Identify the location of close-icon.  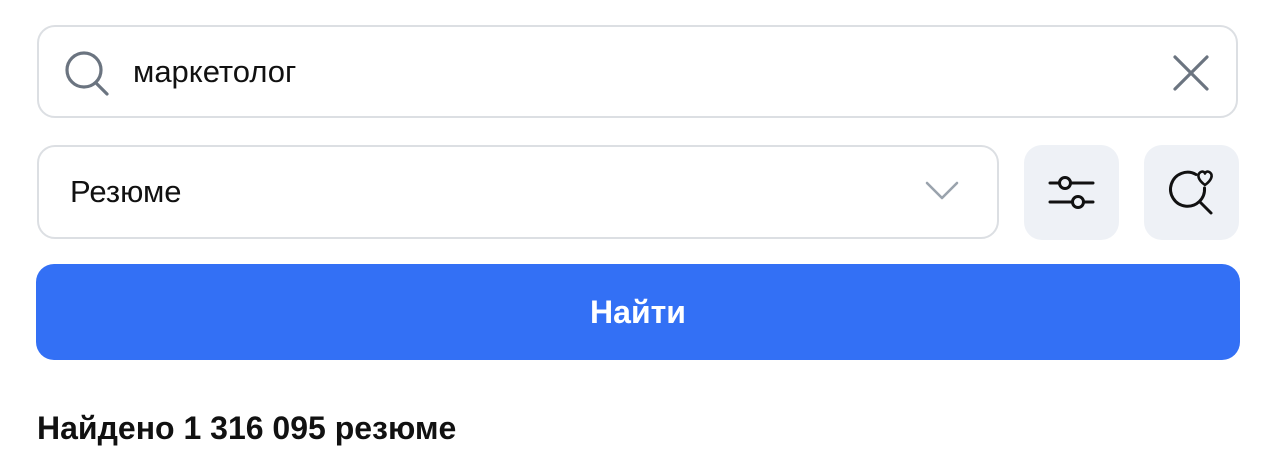
(1191, 73).